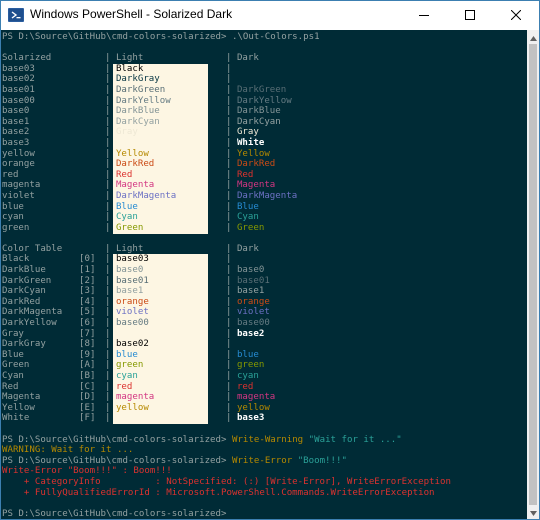  What do you see at coordinates (133, 227) in the screenshot?
I see `table-row: green | Green | Green` at bounding box center [133, 227].